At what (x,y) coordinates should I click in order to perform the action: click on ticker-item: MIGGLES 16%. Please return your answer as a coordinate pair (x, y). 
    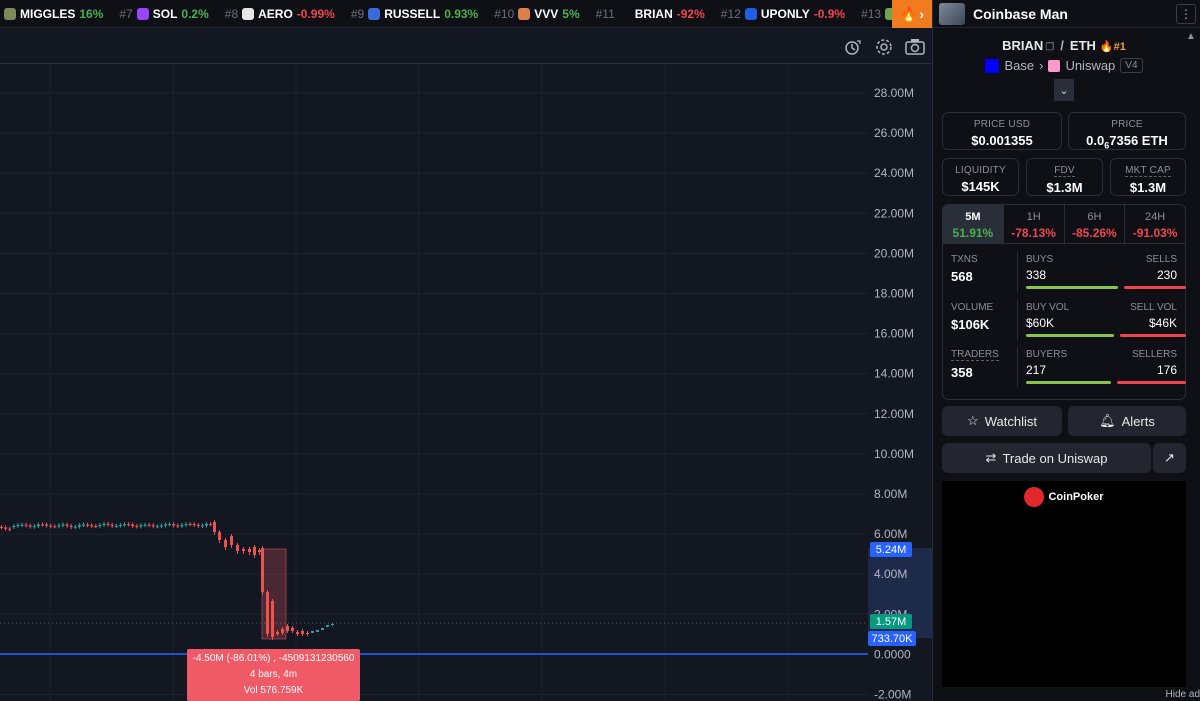
    Looking at the image, I should click on (53, 14).